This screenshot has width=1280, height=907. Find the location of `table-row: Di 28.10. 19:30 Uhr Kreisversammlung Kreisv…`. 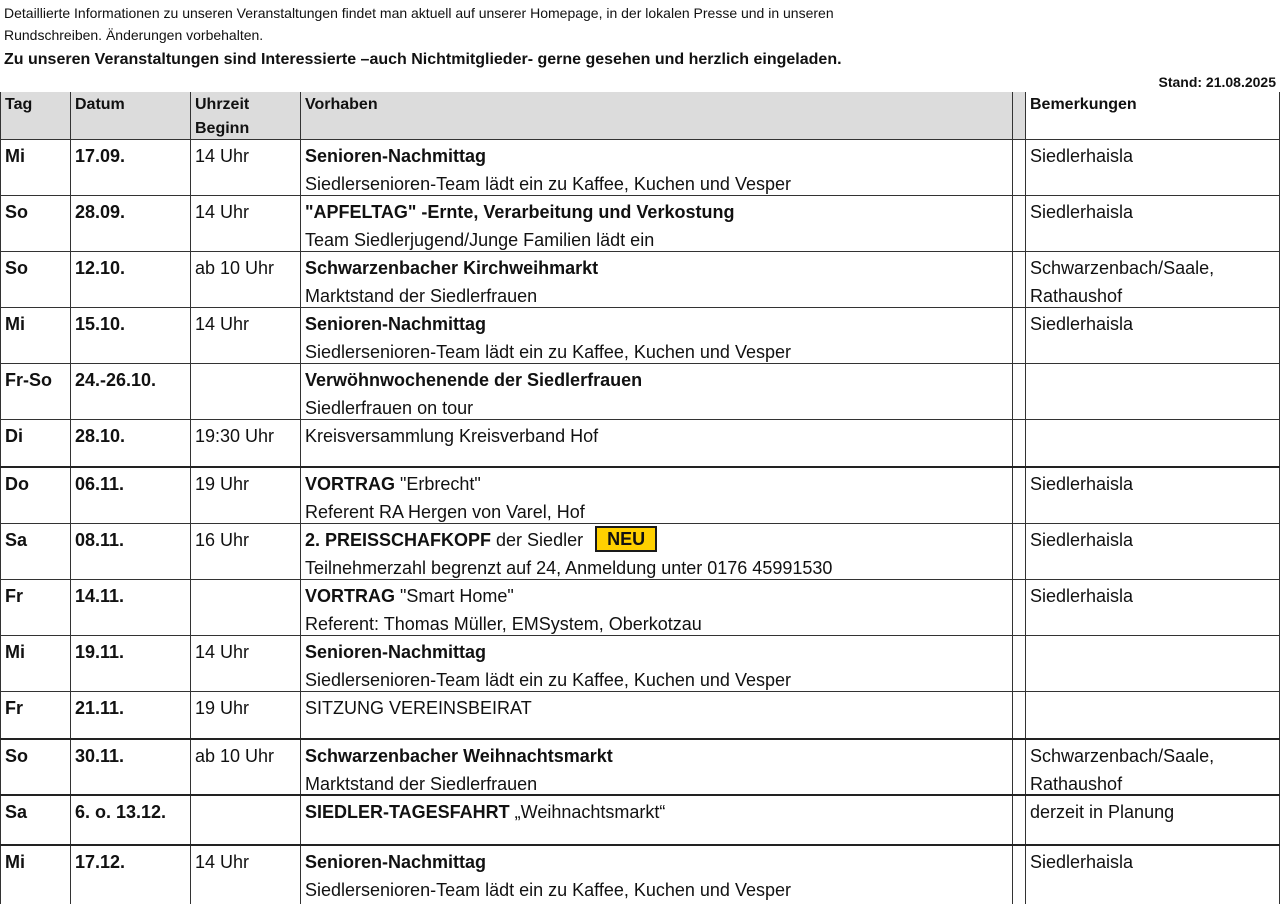

table-row: Di 28.10. 19:30 Uhr Kreisversammlung Kreisv… is located at coordinates (640, 444).